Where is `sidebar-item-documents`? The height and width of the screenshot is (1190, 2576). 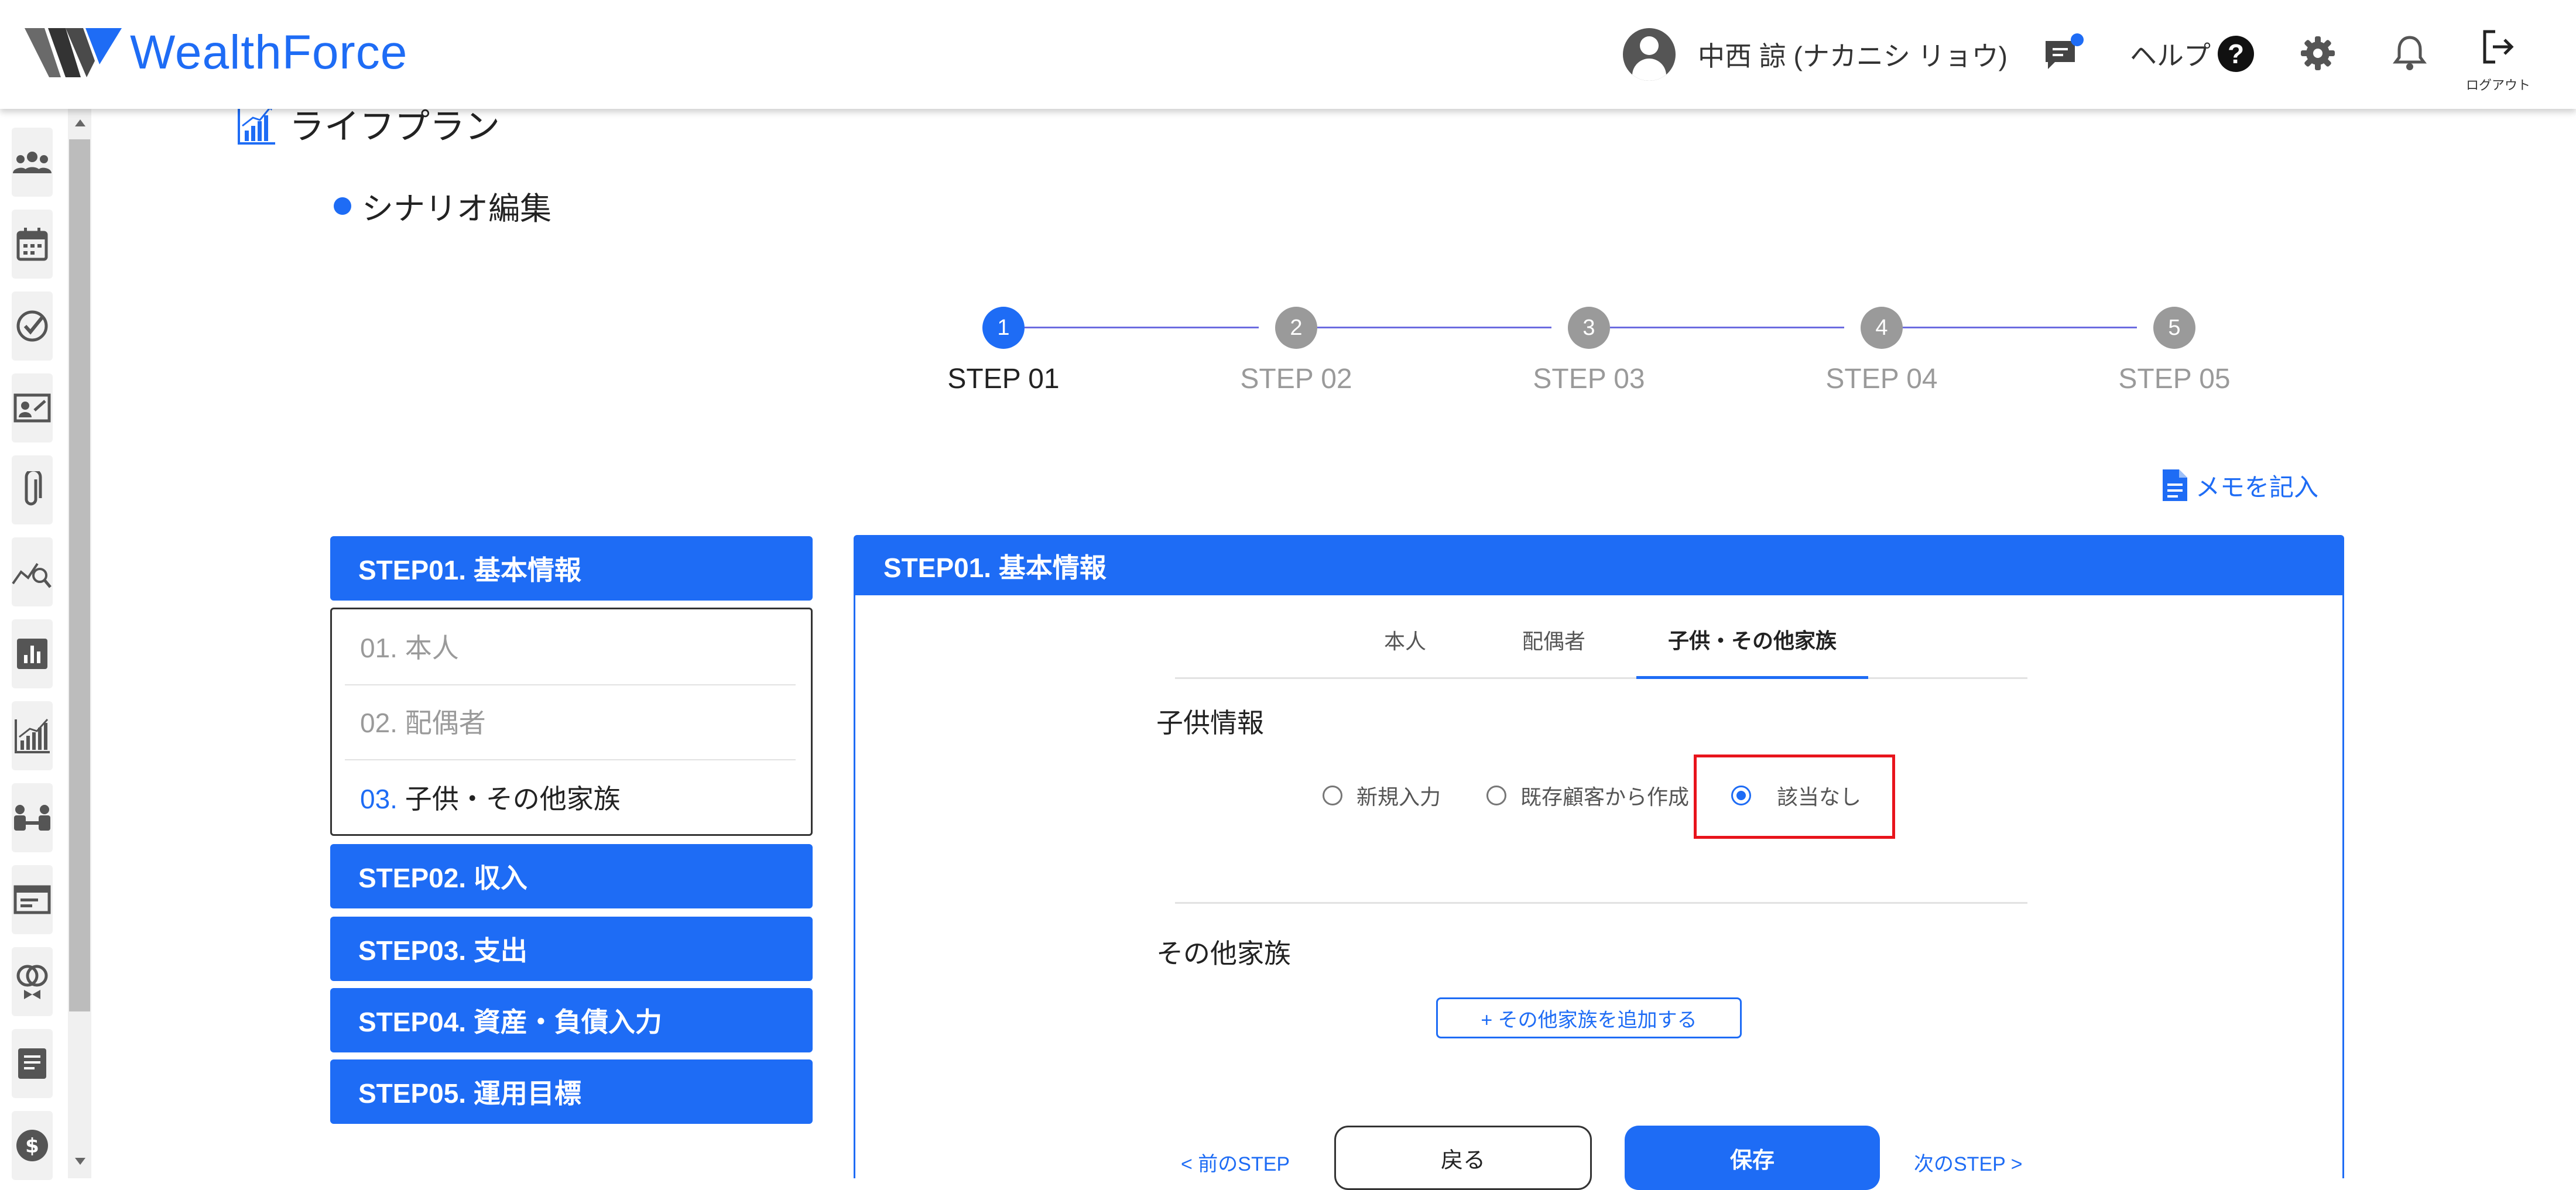 sidebar-item-documents is located at coordinates (32, 1063).